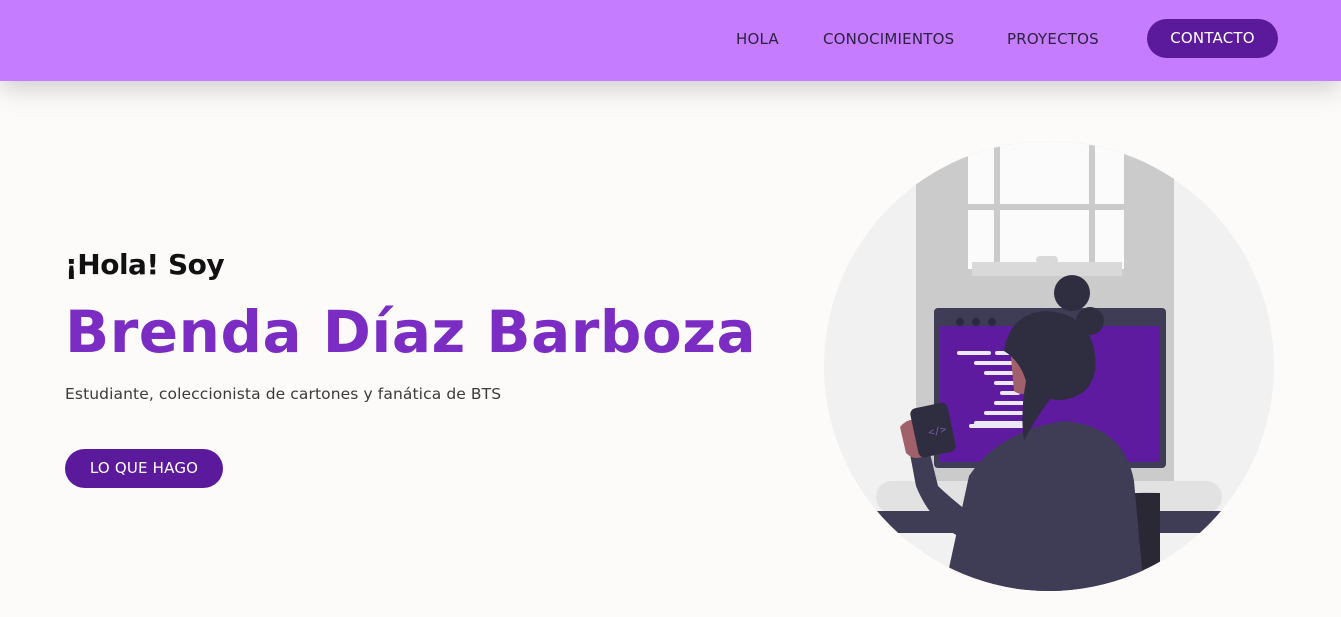 This screenshot has height=617, width=1341. Describe the element at coordinates (1212, 38) in the screenshot. I see `contact-button: CONTACTO` at that location.